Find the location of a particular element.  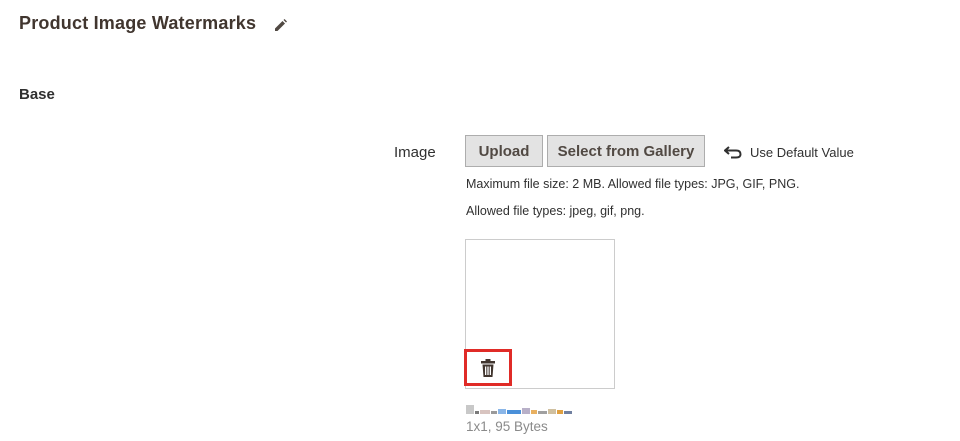

pencil-icon is located at coordinates (281, 23).